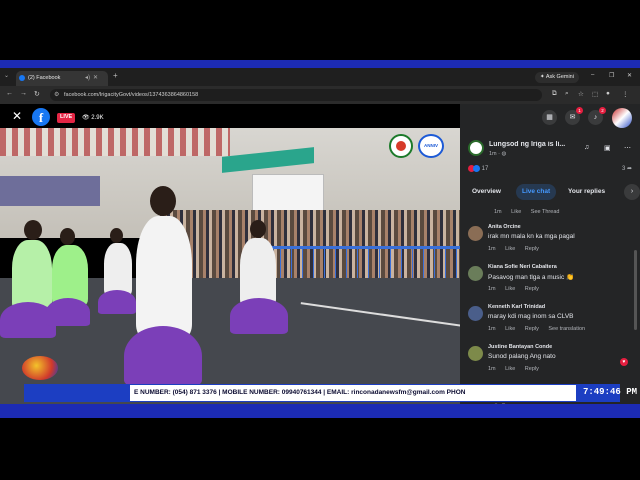  Describe the element at coordinates (431, 146) in the screenshot. I see `anniversary-logo: ANNIV` at that location.